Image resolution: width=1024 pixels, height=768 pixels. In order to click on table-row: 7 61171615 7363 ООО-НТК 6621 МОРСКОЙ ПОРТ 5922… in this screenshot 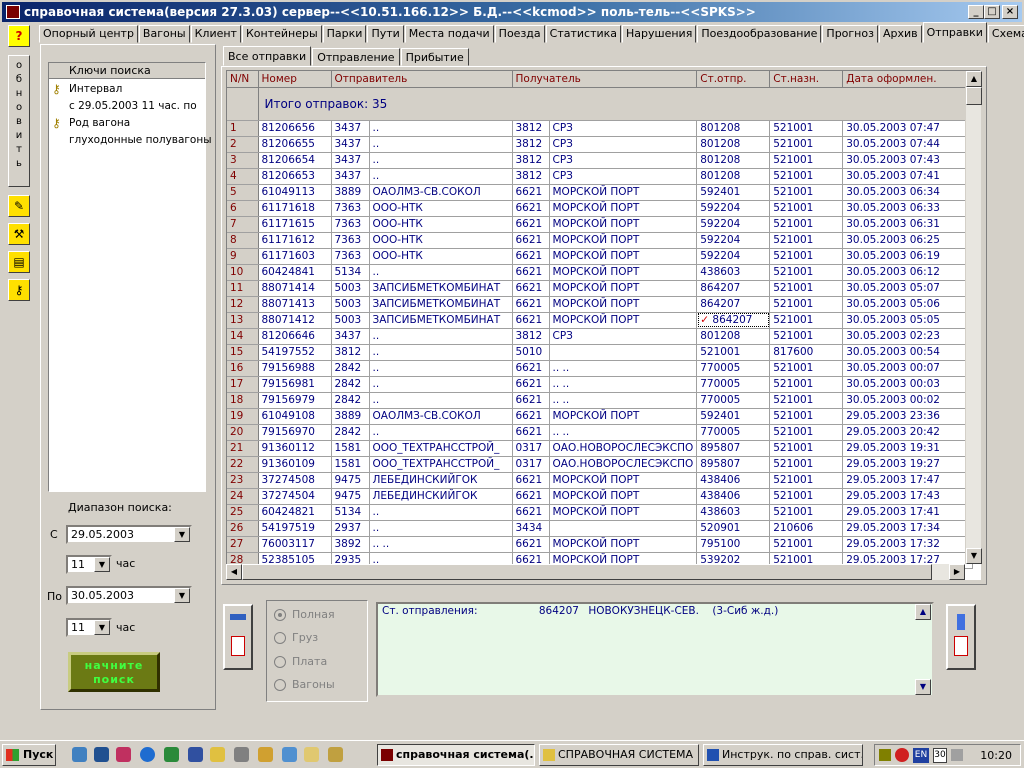, I will do `click(600, 224)`.